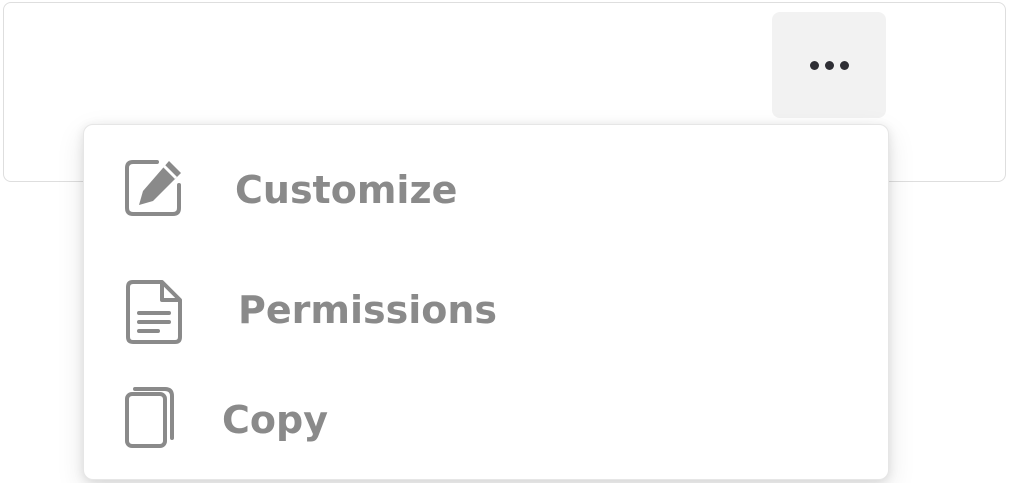 This screenshot has height=483, width=1013. I want to click on more-horizontal-icon, so click(829, 65).